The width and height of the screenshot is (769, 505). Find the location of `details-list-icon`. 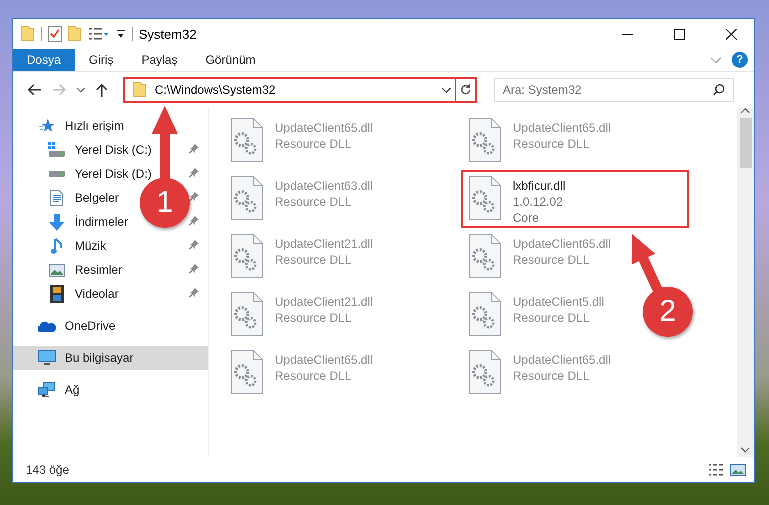

details-list-icon is located at coordinates (716, 469).